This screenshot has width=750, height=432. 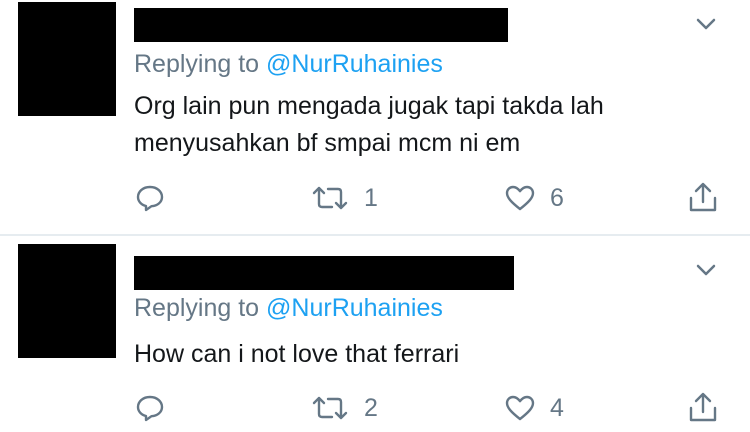 I want to click on like-count: 6, so click(x=557, y=197).